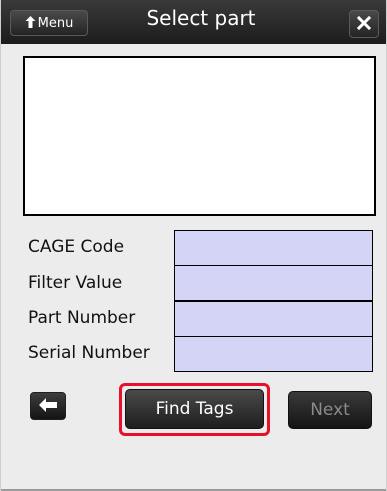  Describe the element at coordinates (273, 283) in the screenshot. I see `filter-value-field` at that location.